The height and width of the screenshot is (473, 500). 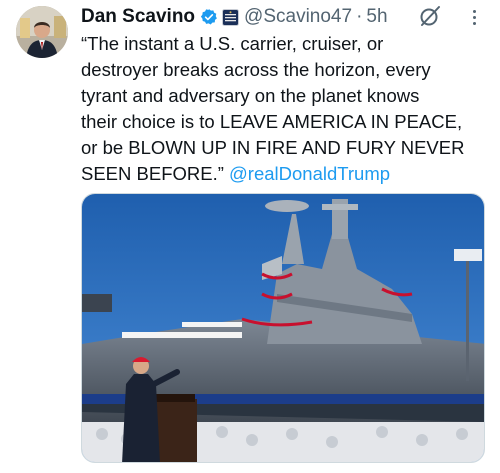 What do you see at coordinates (138, 17) in the screenshot?
I see `author-name: Dan Scavino` at bounding box center [138, 17].